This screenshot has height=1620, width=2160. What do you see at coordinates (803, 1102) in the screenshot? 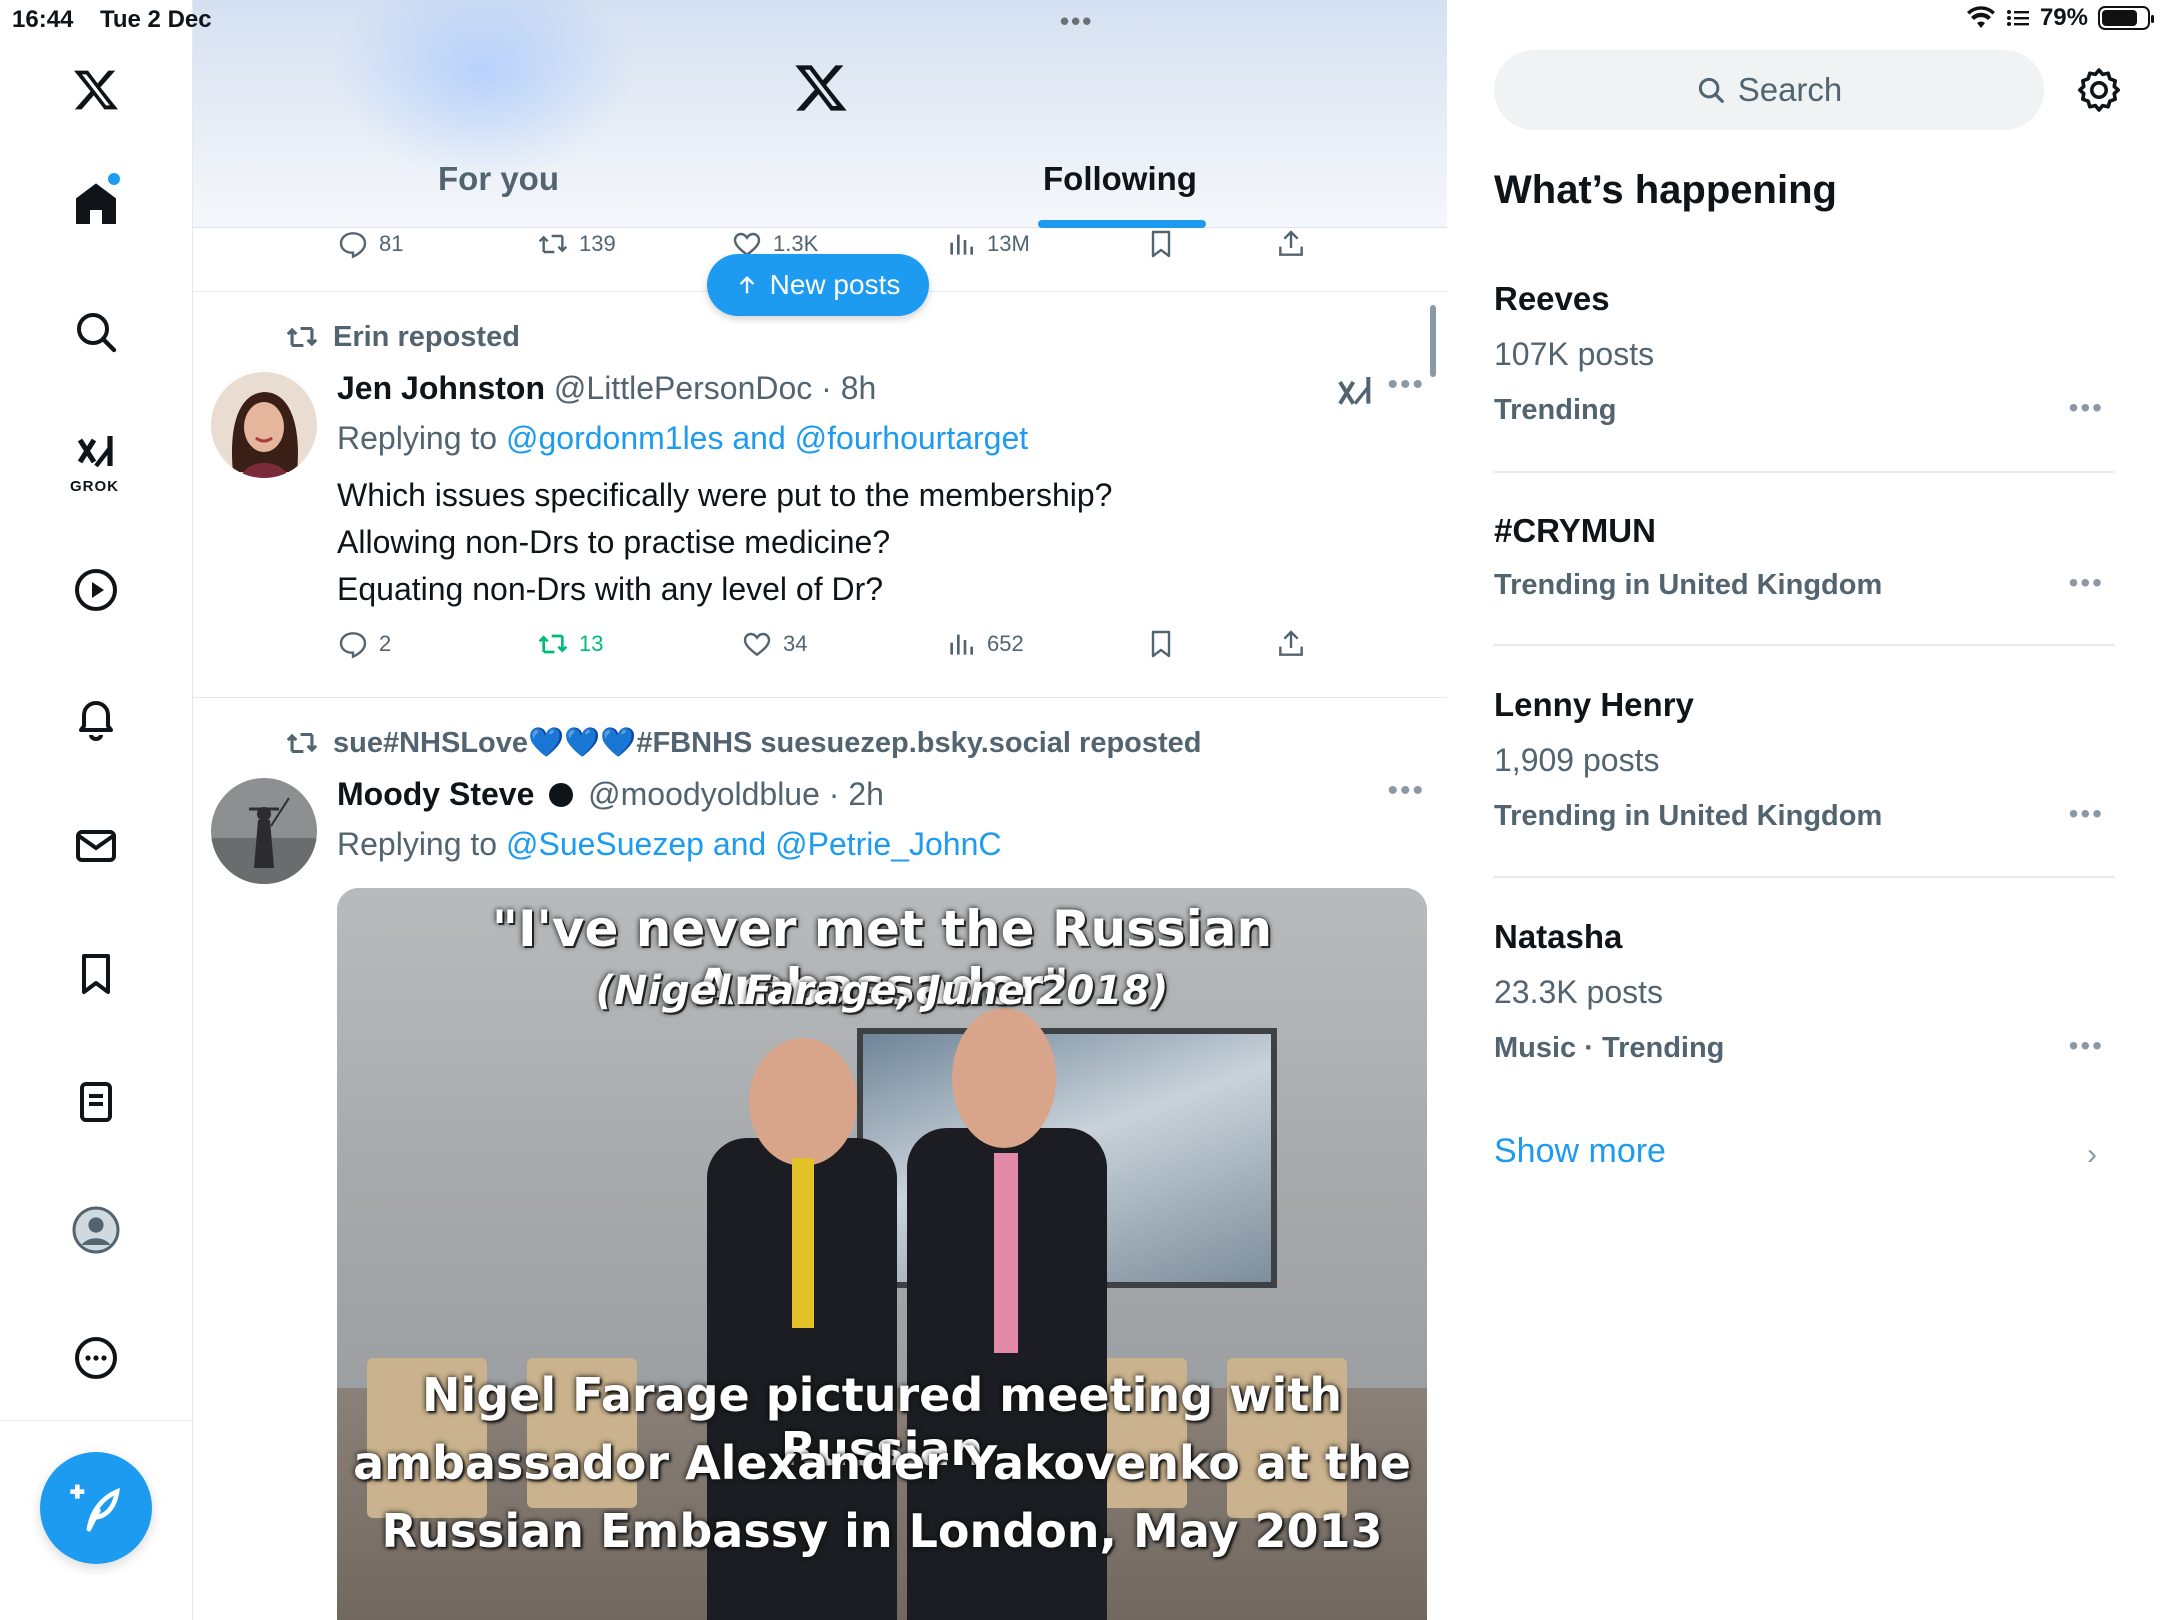
I see `photo-head-left` at bounding box center [803, 1102].